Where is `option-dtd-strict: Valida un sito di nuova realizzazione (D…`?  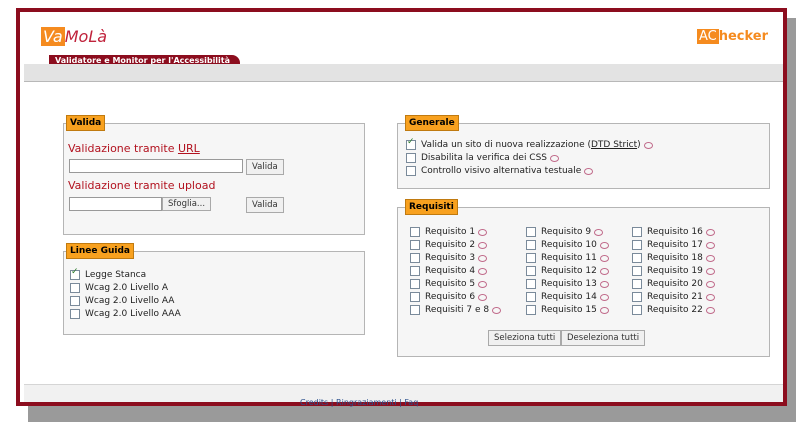 option-dtd-strict: Valida un sito di nuova realizzazione (D… is located at coordinates (529, 143).